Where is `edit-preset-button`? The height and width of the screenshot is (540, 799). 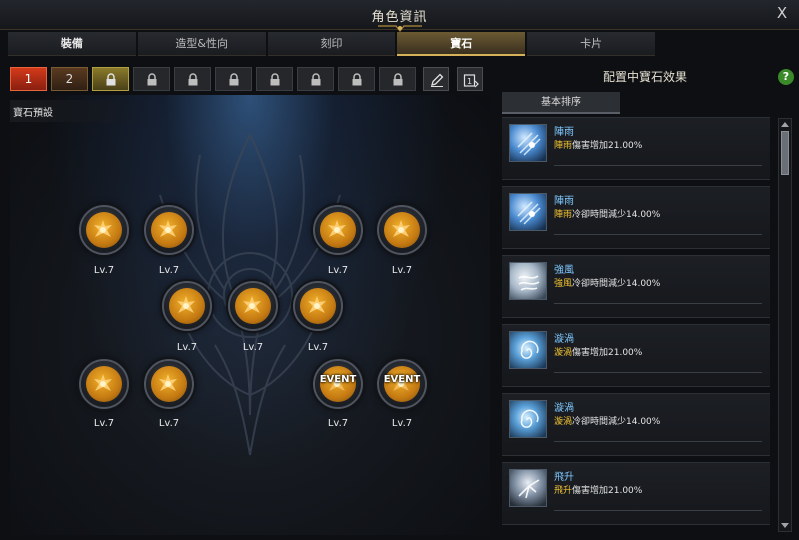
edit-preset-button is located at coordinates (436, 79).